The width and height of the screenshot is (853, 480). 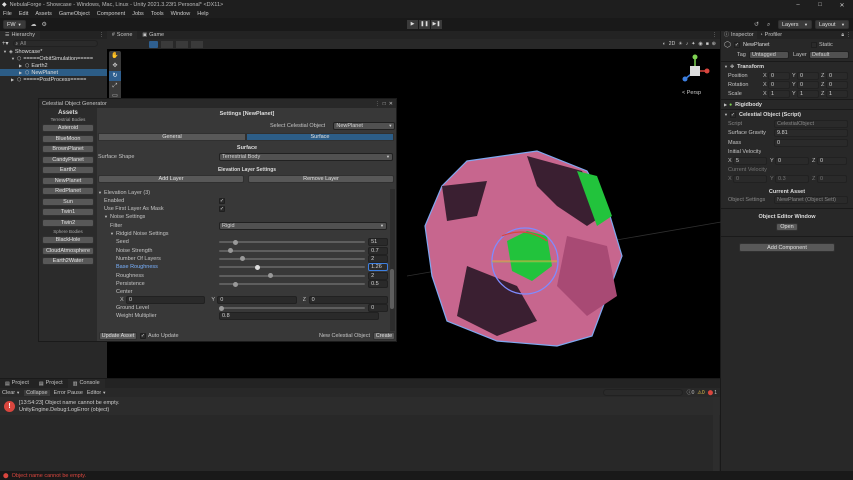 I want to click on seed-field: 51, so click(x=378, y=242).